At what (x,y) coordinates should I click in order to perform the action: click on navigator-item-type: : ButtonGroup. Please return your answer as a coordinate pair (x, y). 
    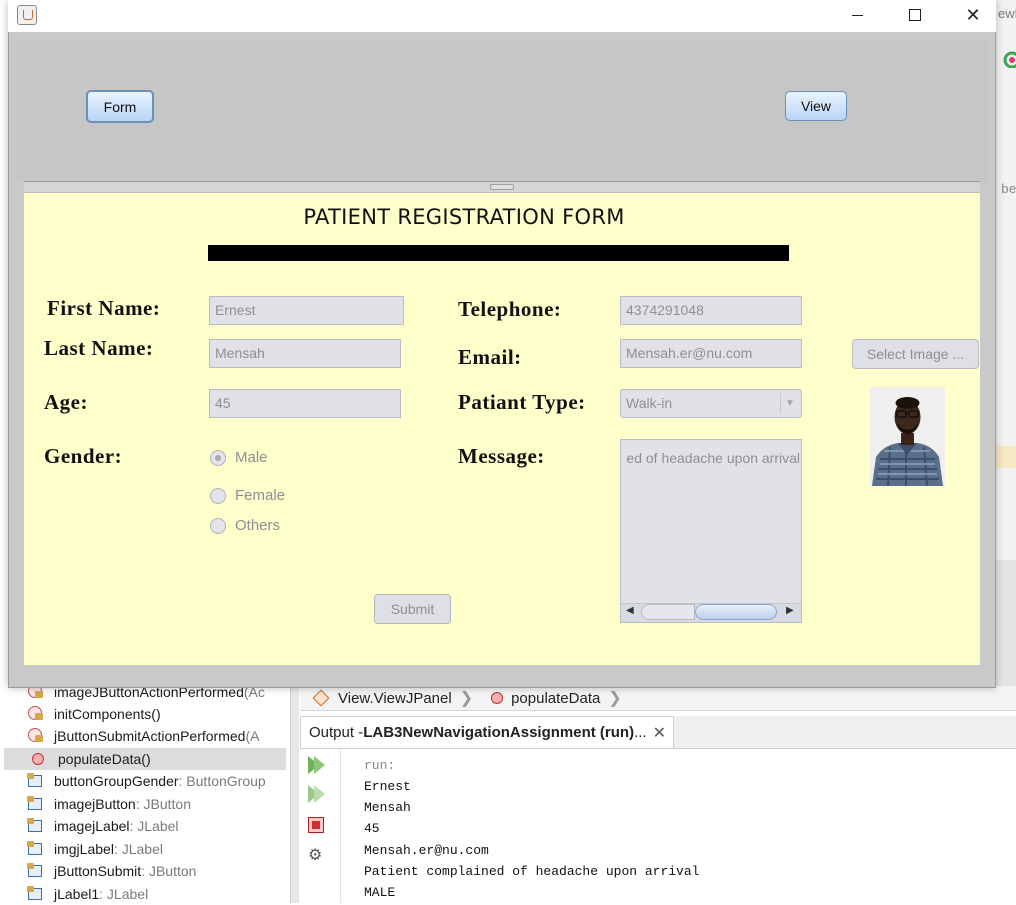
    Looking at the image, I should click on (222, 781).